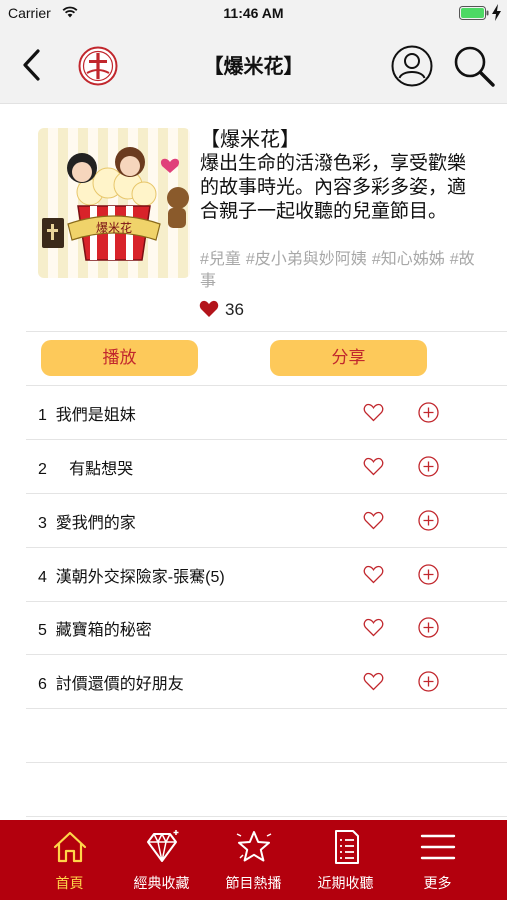 The height and width of the screenshot is (900, 507). I want to click on tab-bar: 首頁 經典收藏 節目熱播 近期收聽 更多, so click(253, 860).